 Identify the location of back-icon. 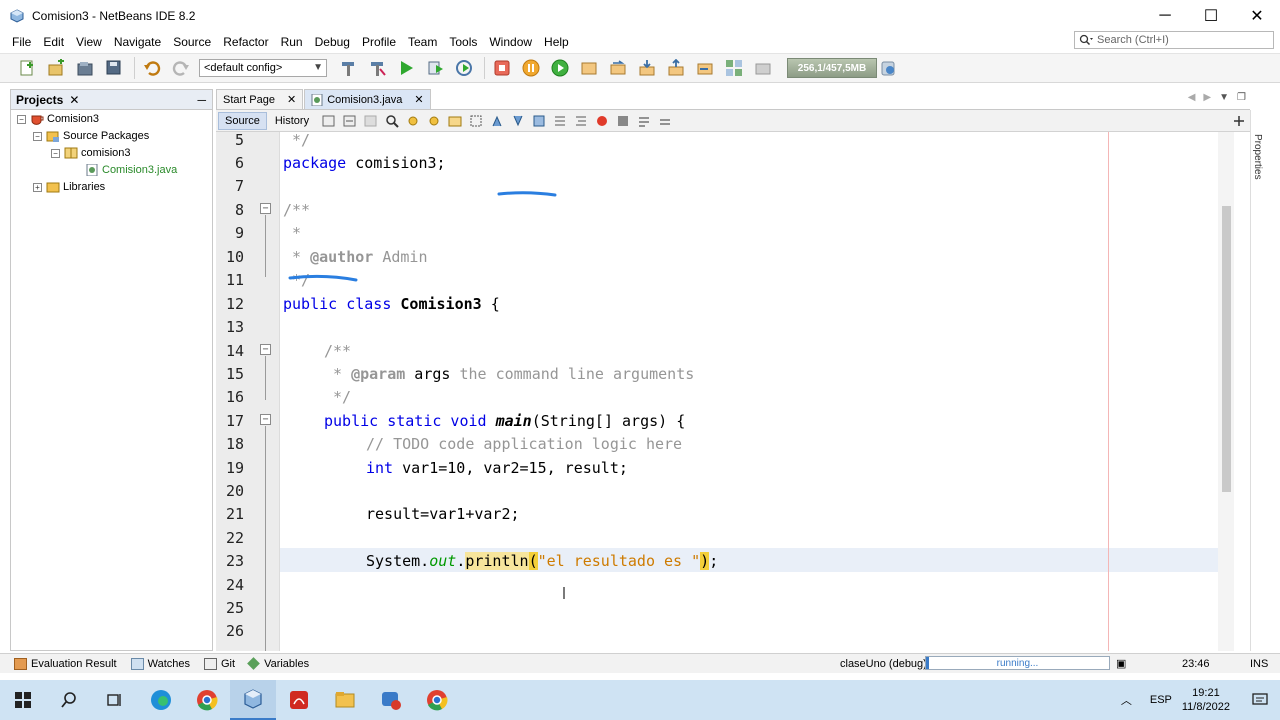
(350, 121).